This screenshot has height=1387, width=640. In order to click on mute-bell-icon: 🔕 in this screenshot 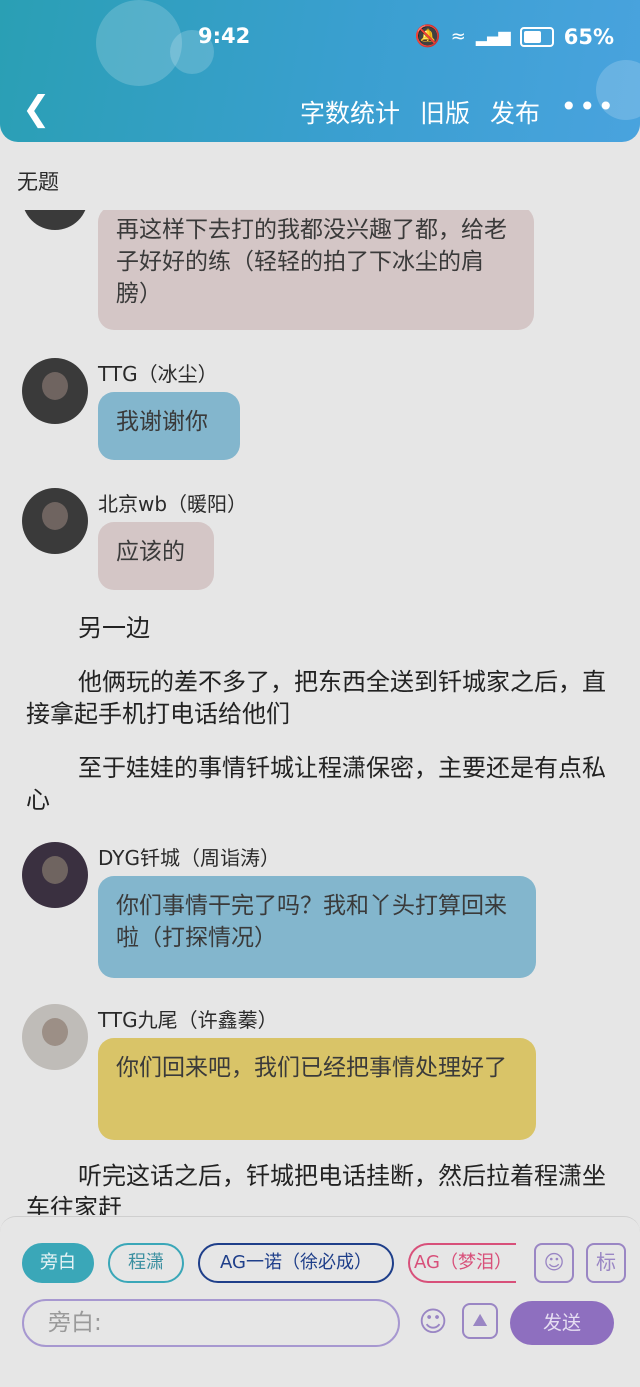, I will do `click(427, 36)`.